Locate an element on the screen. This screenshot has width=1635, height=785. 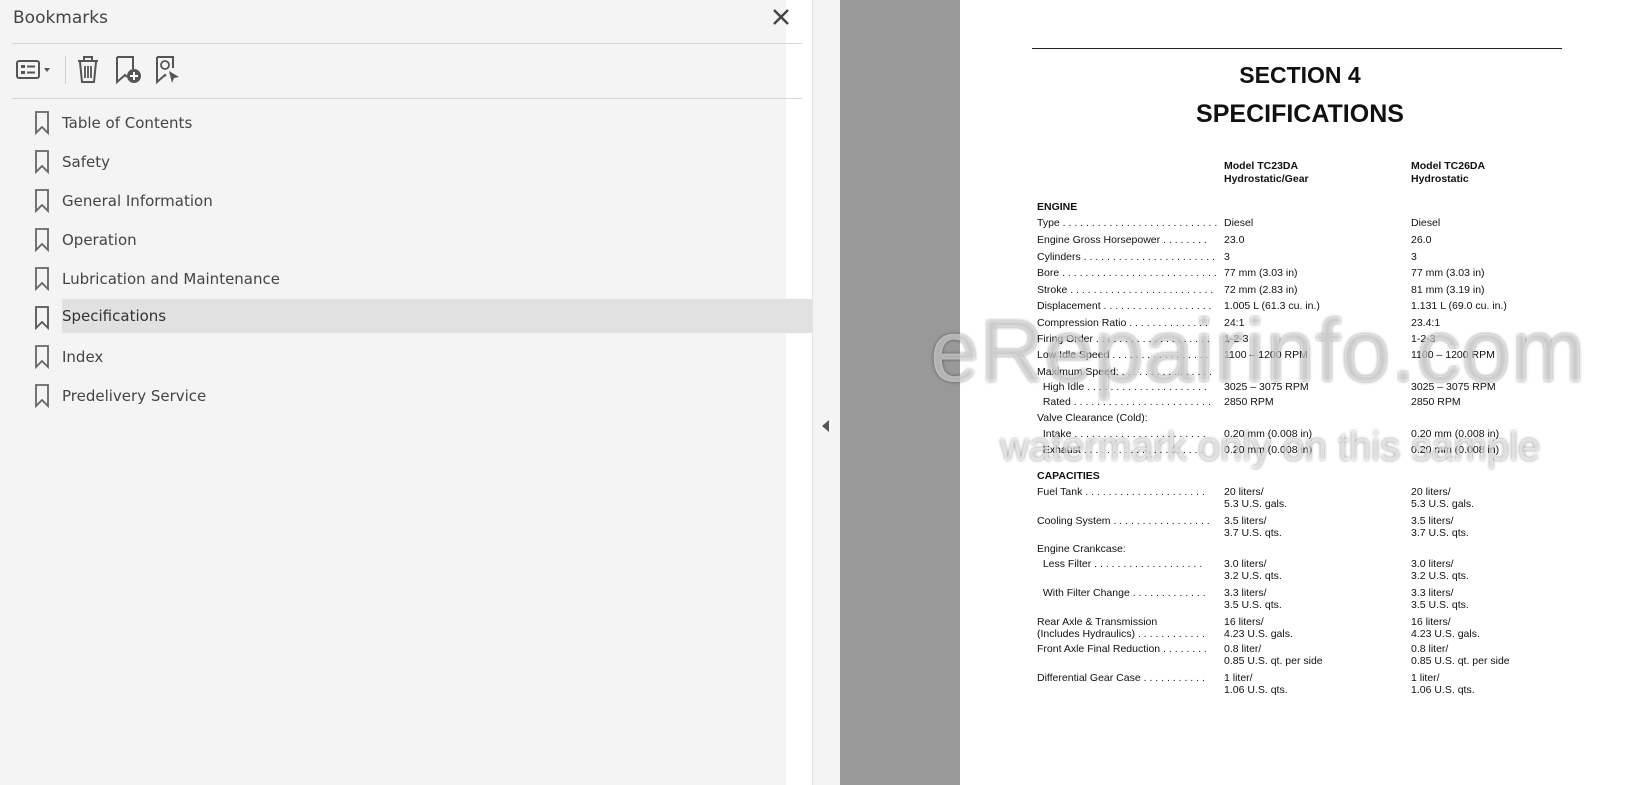
spec-value-model-2: 3.5 U.S. qts. is located at coordinates (1440, 605).